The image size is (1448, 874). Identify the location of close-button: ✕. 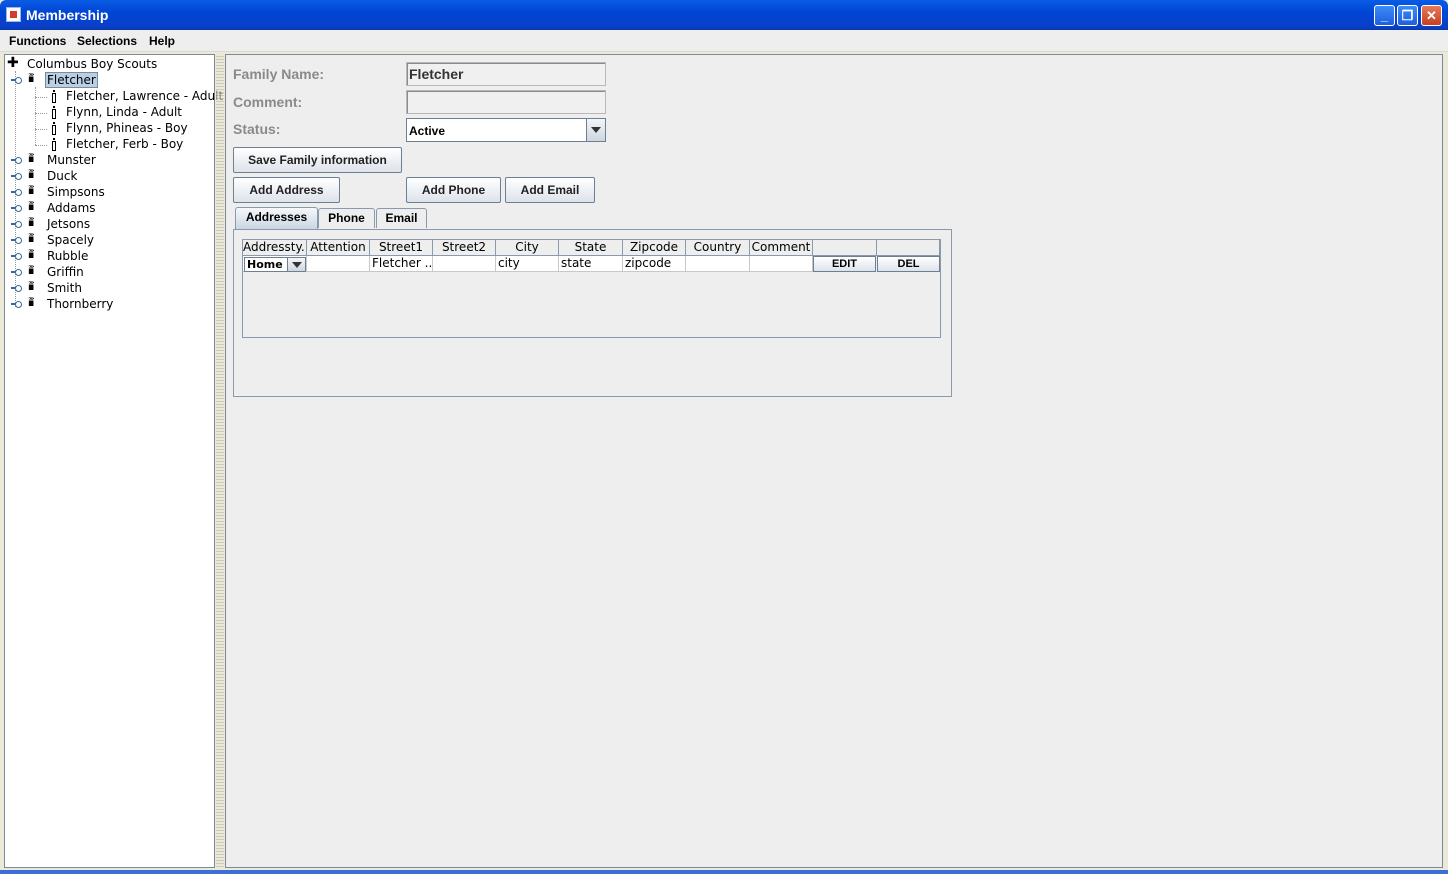
(1431, 15).